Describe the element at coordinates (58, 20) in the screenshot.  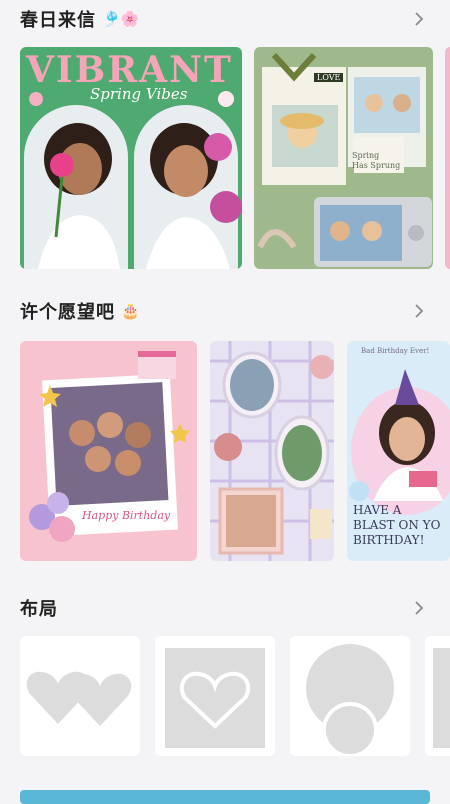
I see `section-title-spring: 春日来信` at that location.